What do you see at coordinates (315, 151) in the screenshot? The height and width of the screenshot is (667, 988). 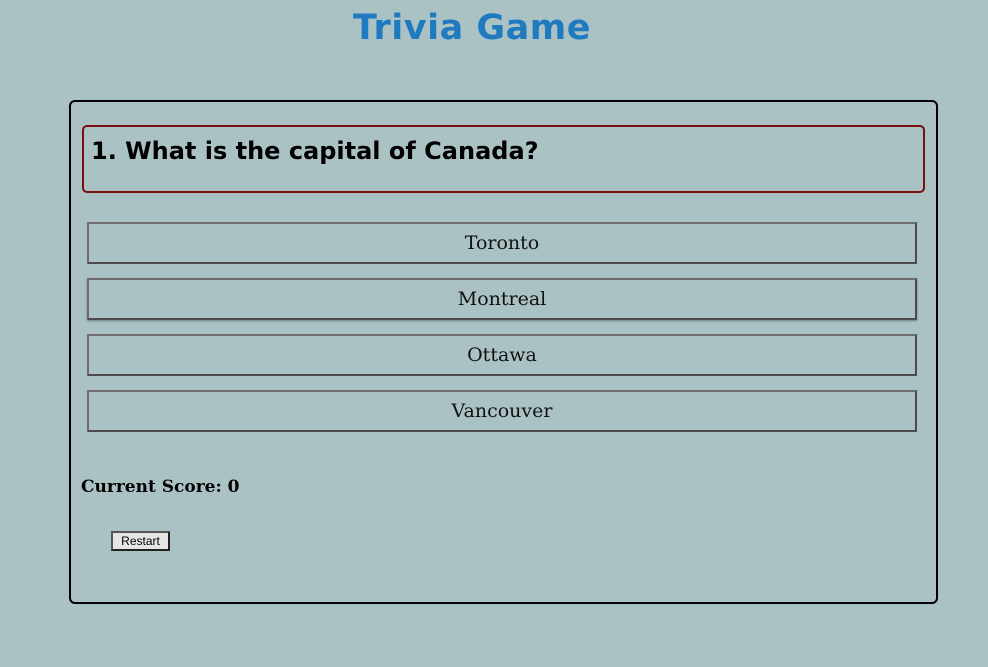 I see `question-text: 1. What is the capital of Canada?` at bounding box center [315, 151].